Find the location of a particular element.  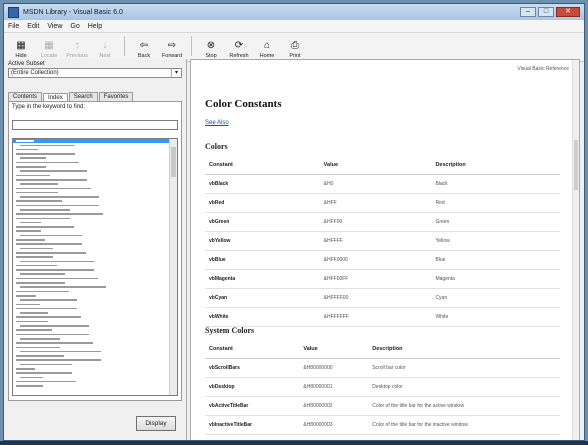

hide-button: ▦ Hide is located at coordinates (21, 49).